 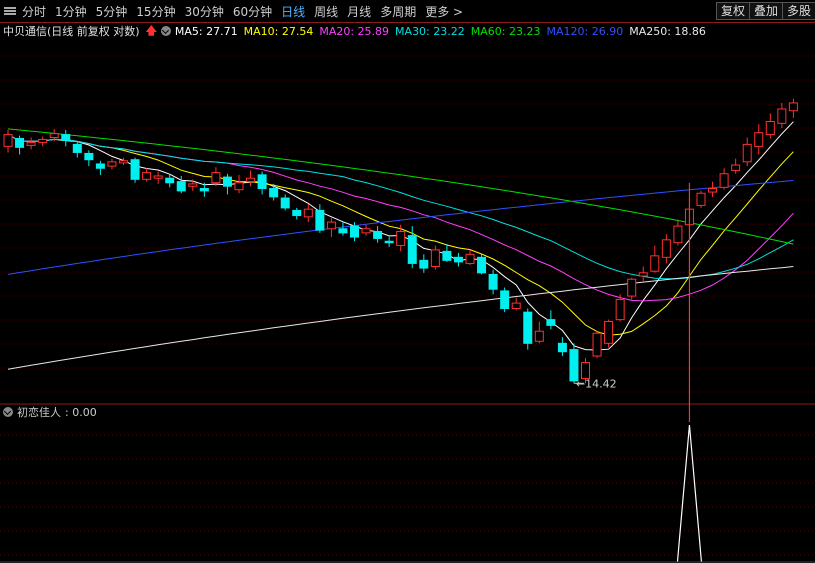 I want to click on low-annotation: ←14.42, so click(x=596, y=383).